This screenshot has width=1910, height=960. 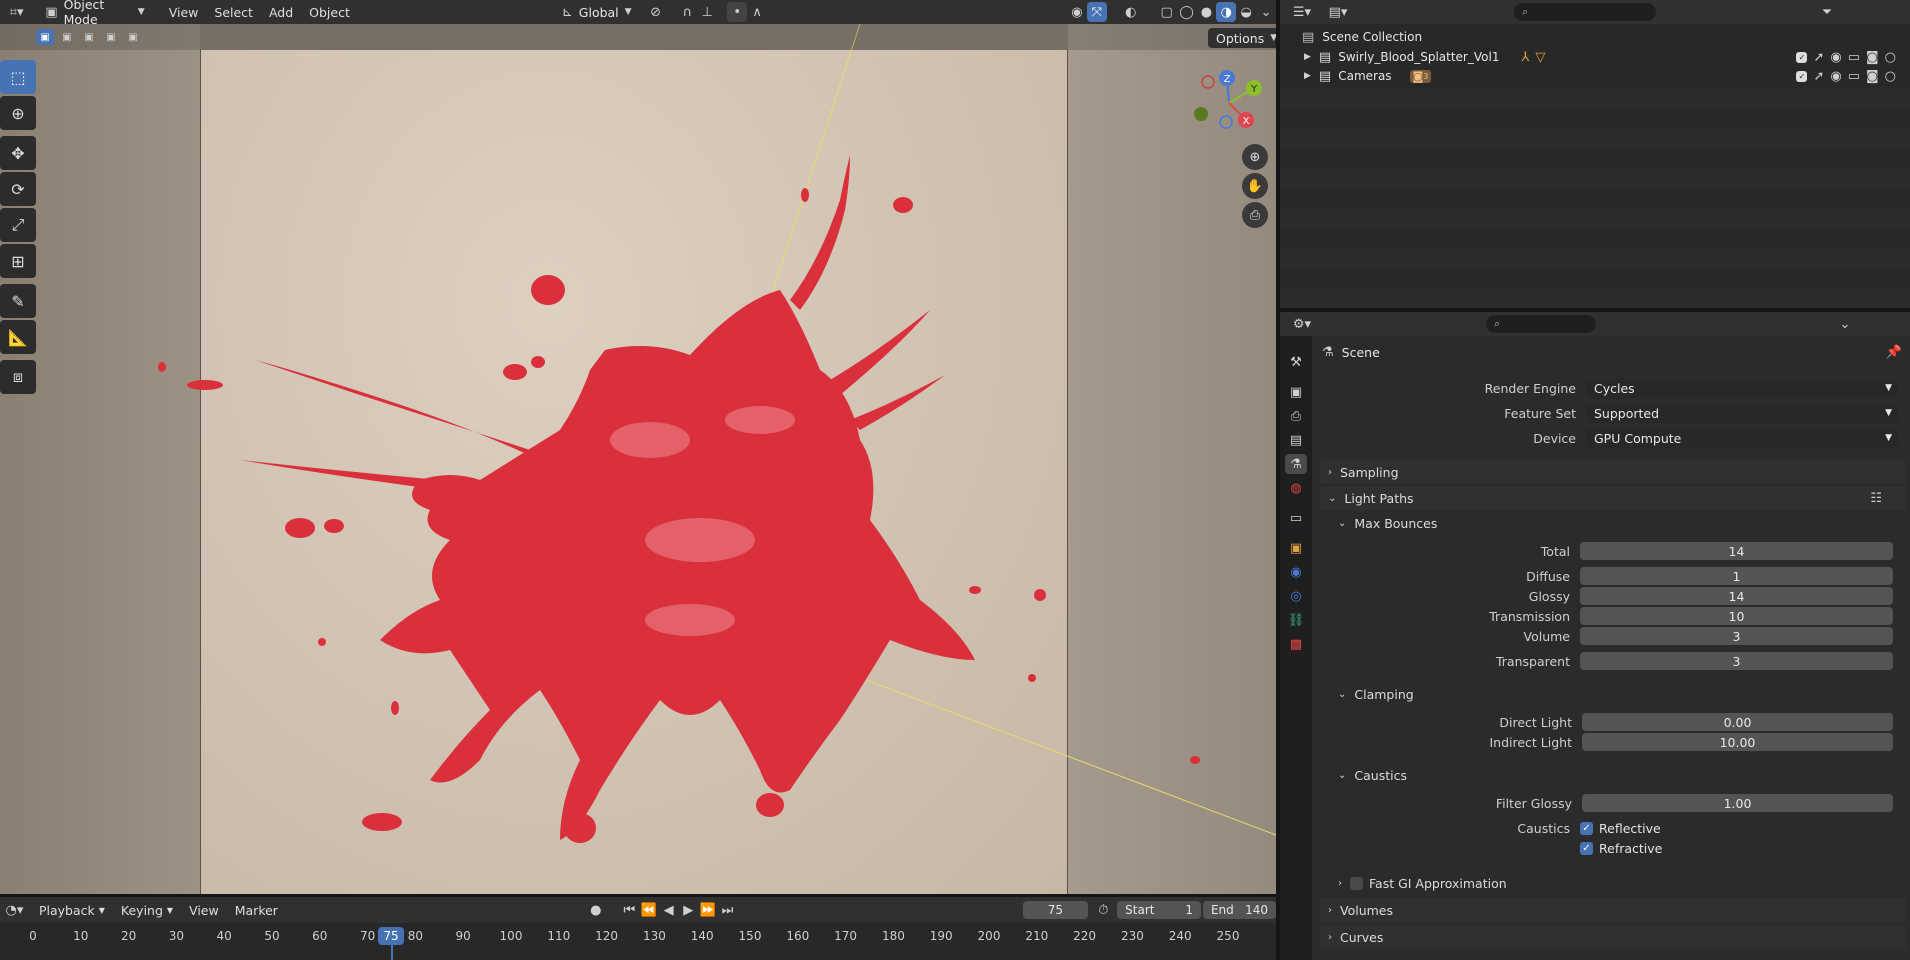 What do you see at coordinates (391, 936) in the screenshot?
I see `playhead: 75` at bounding box center [391, 936].